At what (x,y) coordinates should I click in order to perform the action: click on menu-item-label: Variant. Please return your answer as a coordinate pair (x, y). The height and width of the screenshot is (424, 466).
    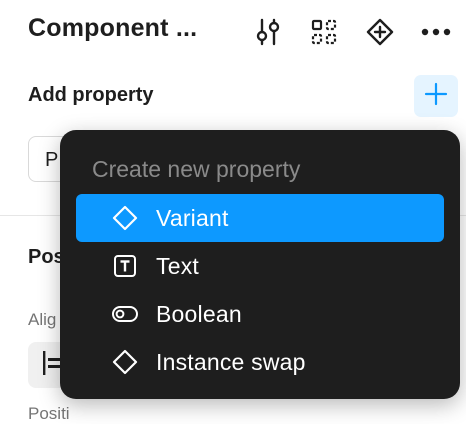
    Looking at the image, I should click on (192, 217).